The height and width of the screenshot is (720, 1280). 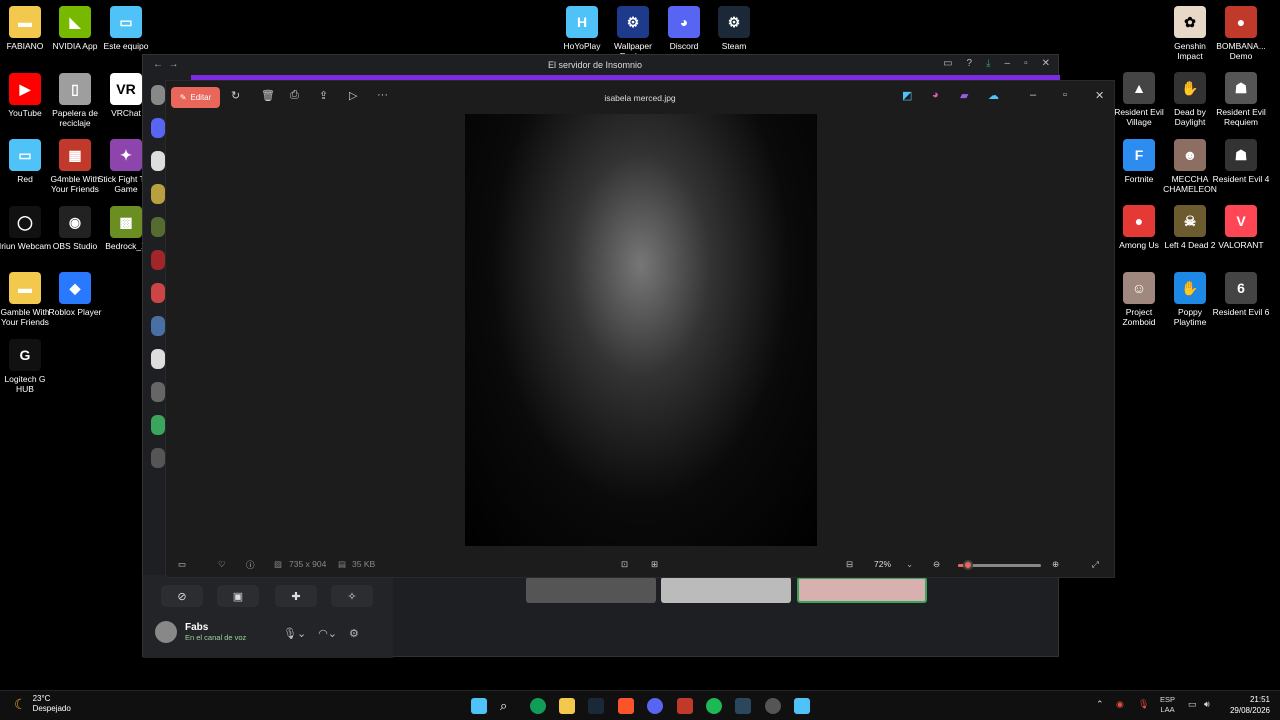 What do you see at coordinates (1139, 88) in the screenshot?
I see `app-icon: ▲` at bounding box center [1139, 88].